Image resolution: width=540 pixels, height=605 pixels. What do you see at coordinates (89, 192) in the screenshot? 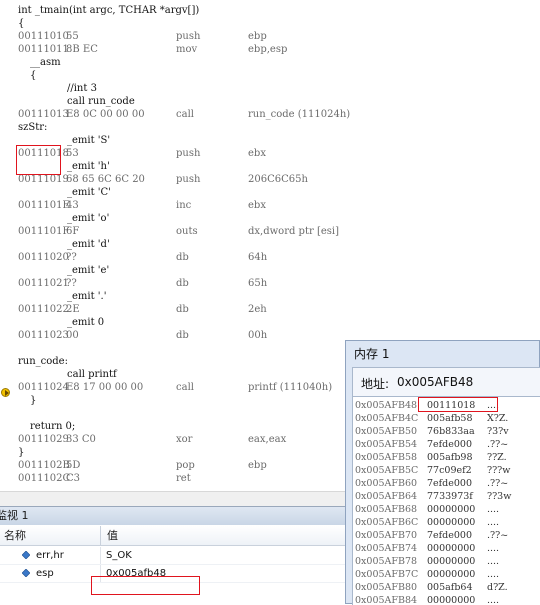
I see `source-text: _emit 'C'` at bounding box center [89, 192].